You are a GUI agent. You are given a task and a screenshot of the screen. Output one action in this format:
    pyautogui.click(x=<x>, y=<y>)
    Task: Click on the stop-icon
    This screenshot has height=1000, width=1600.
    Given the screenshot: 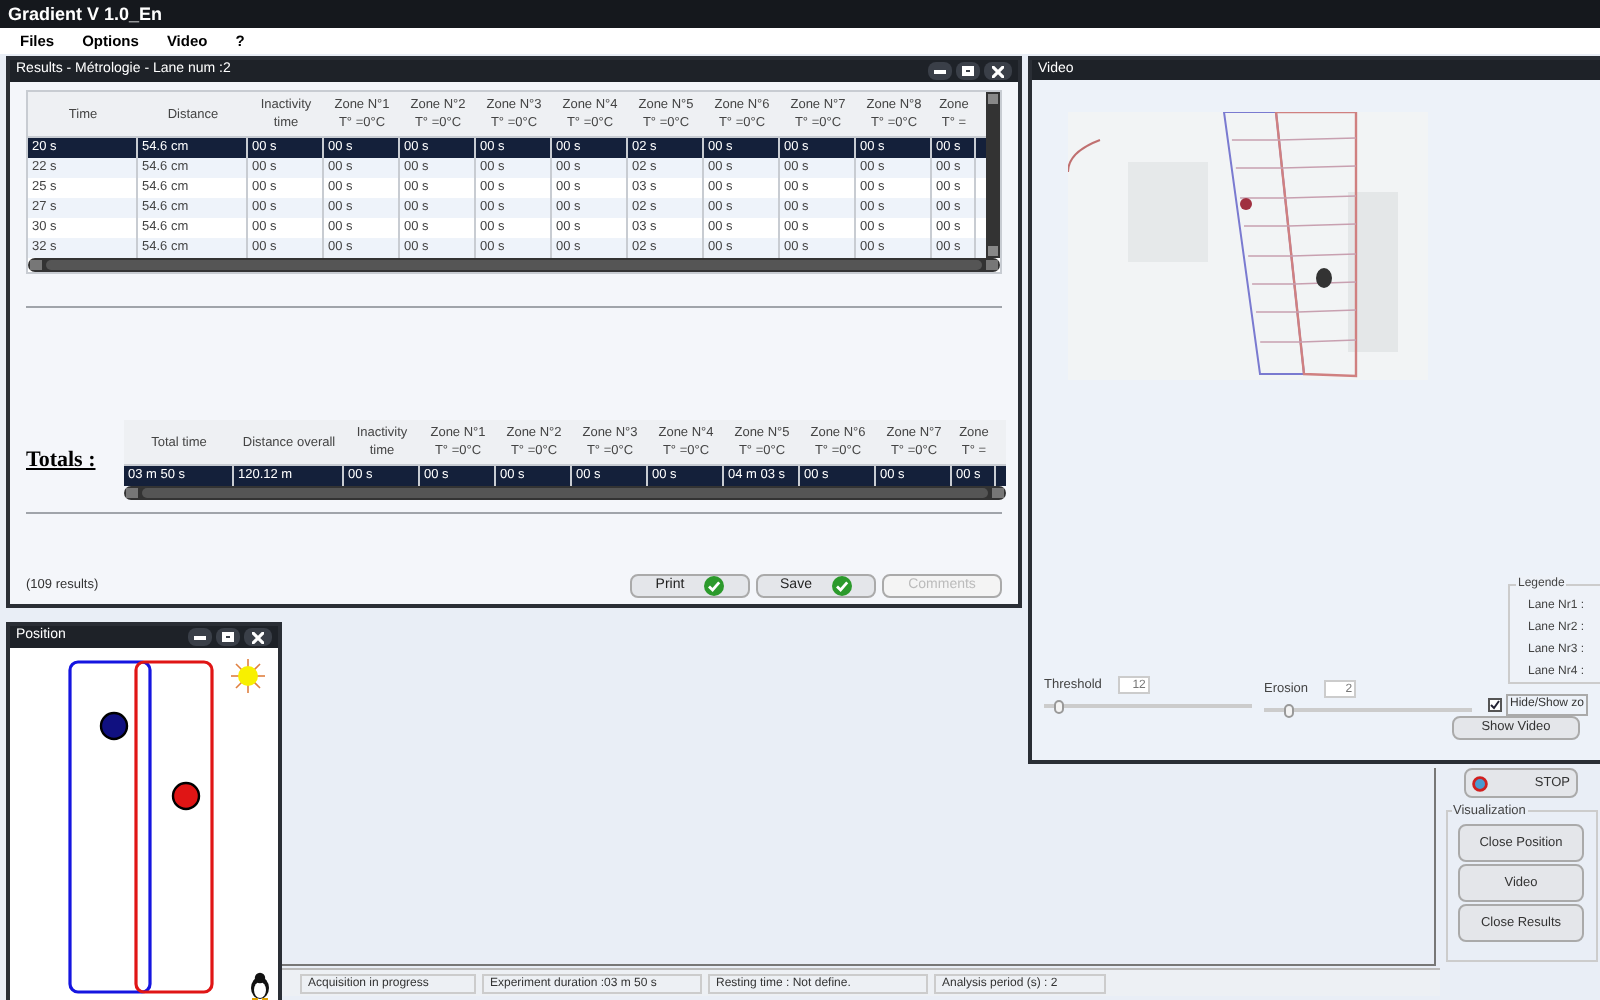 What is the action you would take?
    pyautogui.click(x=1480, y=783)
    